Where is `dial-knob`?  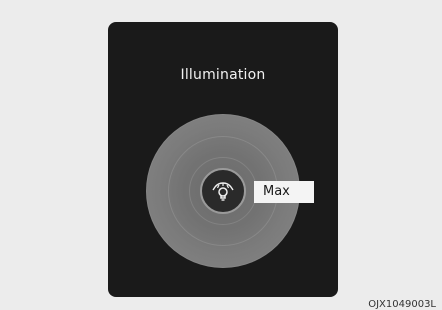
dial-knob is located at coordinates (223, 191).